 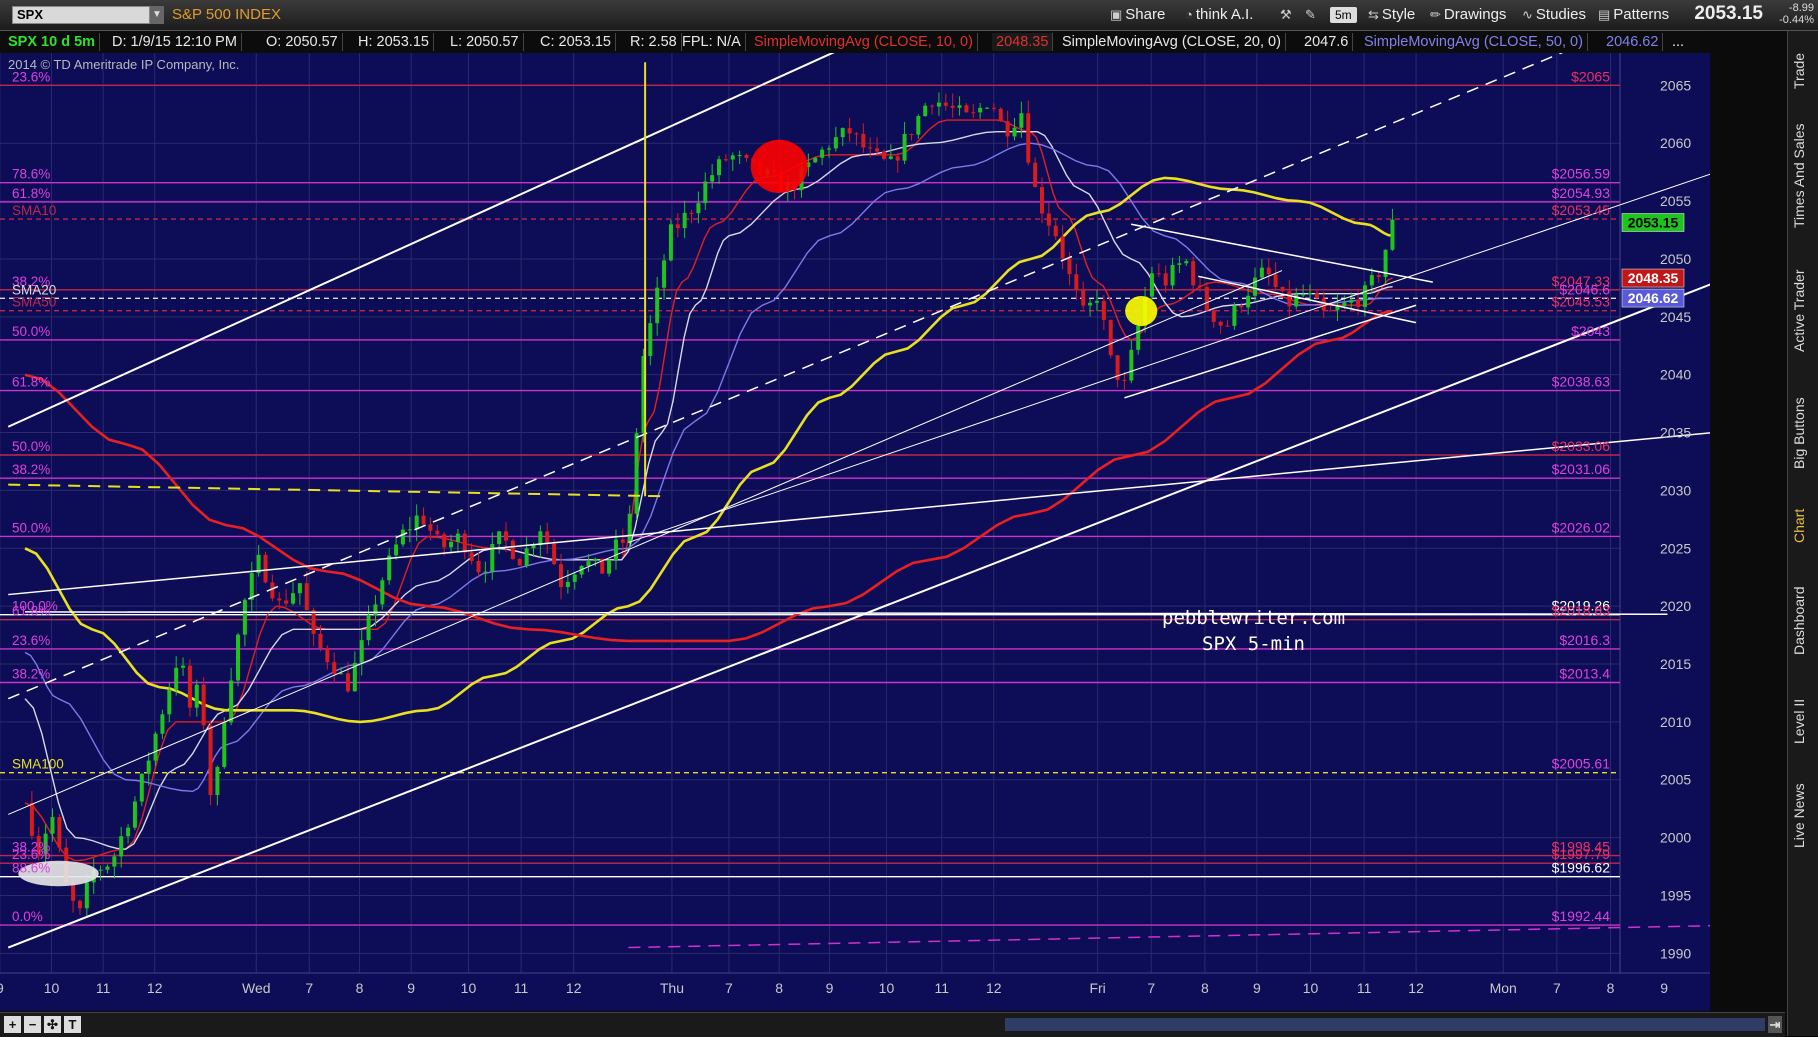 I want to click on level-right-label: $2043, so click(x=1590, y=331).